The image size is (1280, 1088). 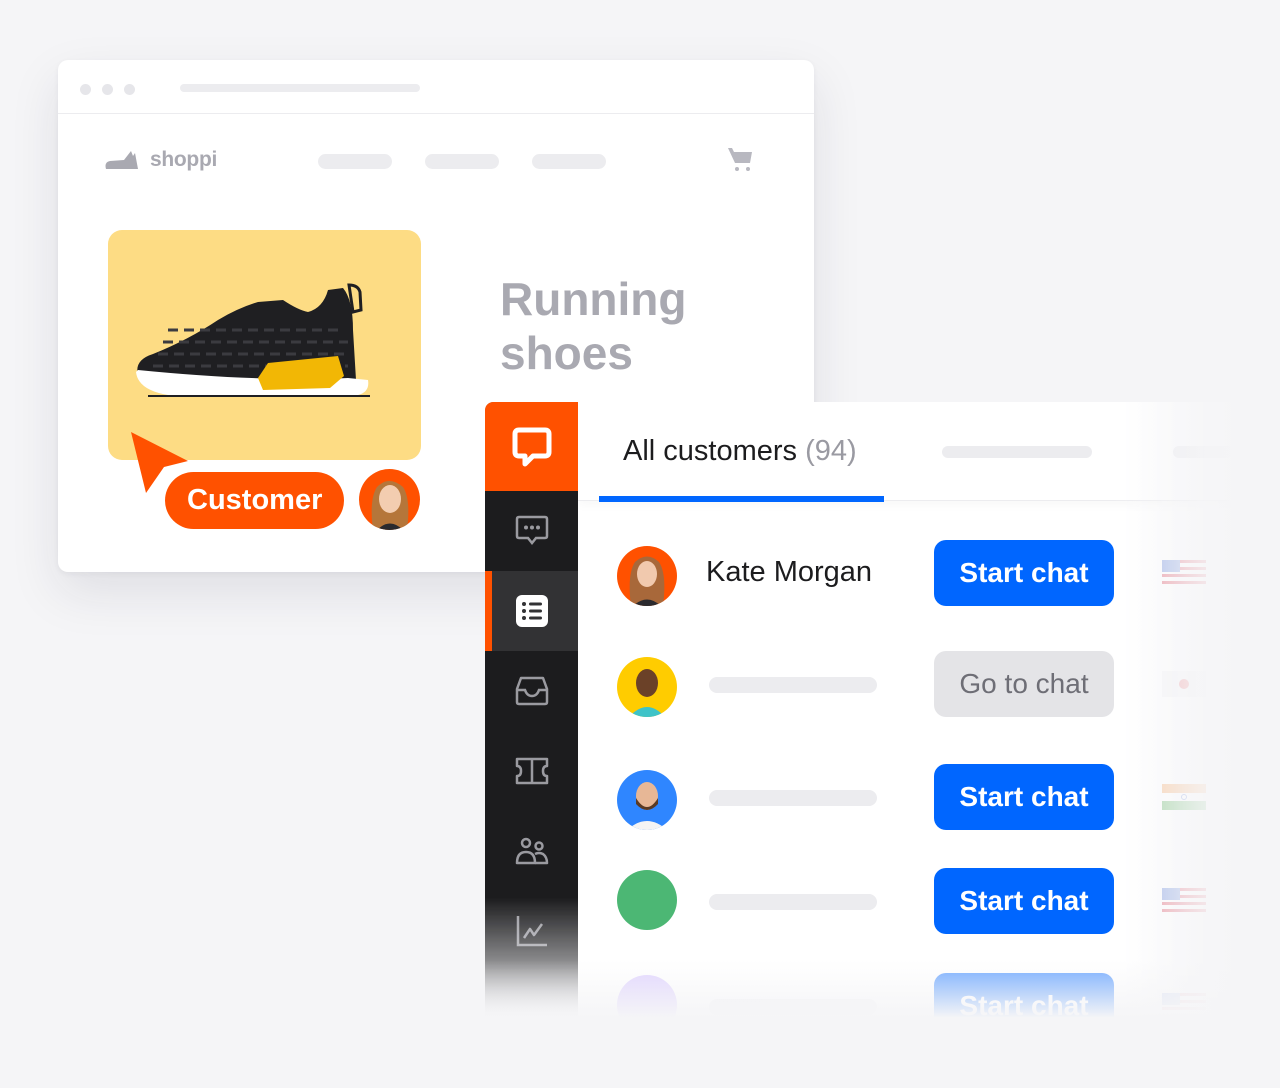 I want to click on customer-row: Kate Morgan Start chat, so click(x=929, y=573).